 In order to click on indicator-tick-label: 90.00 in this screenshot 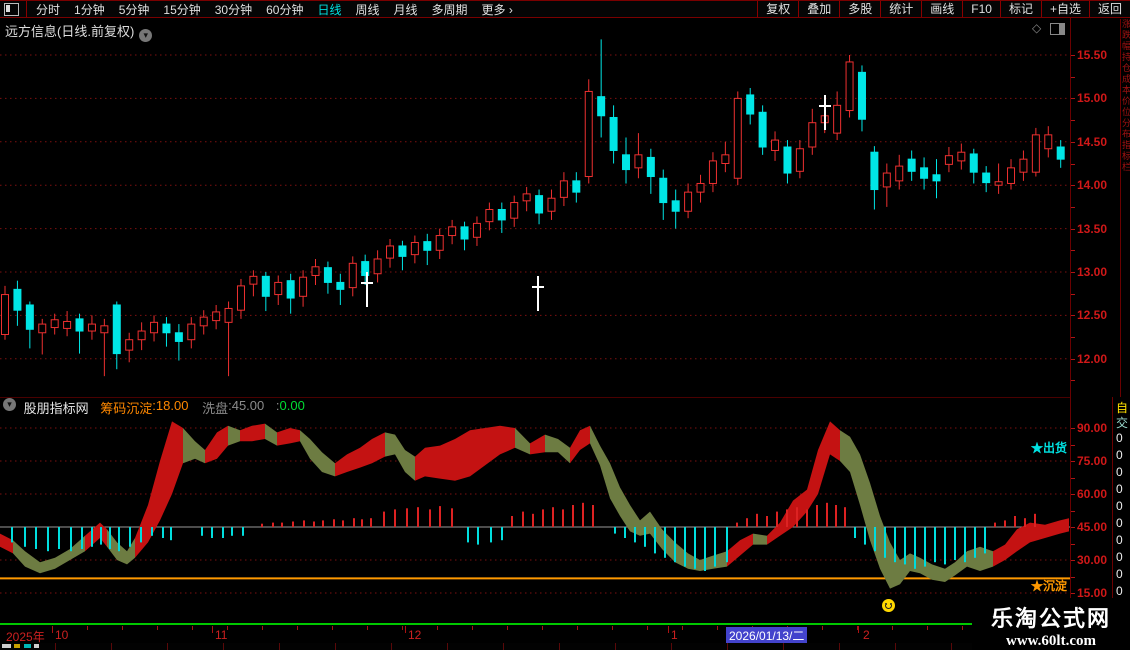, I will do `click(1092, 428)`.